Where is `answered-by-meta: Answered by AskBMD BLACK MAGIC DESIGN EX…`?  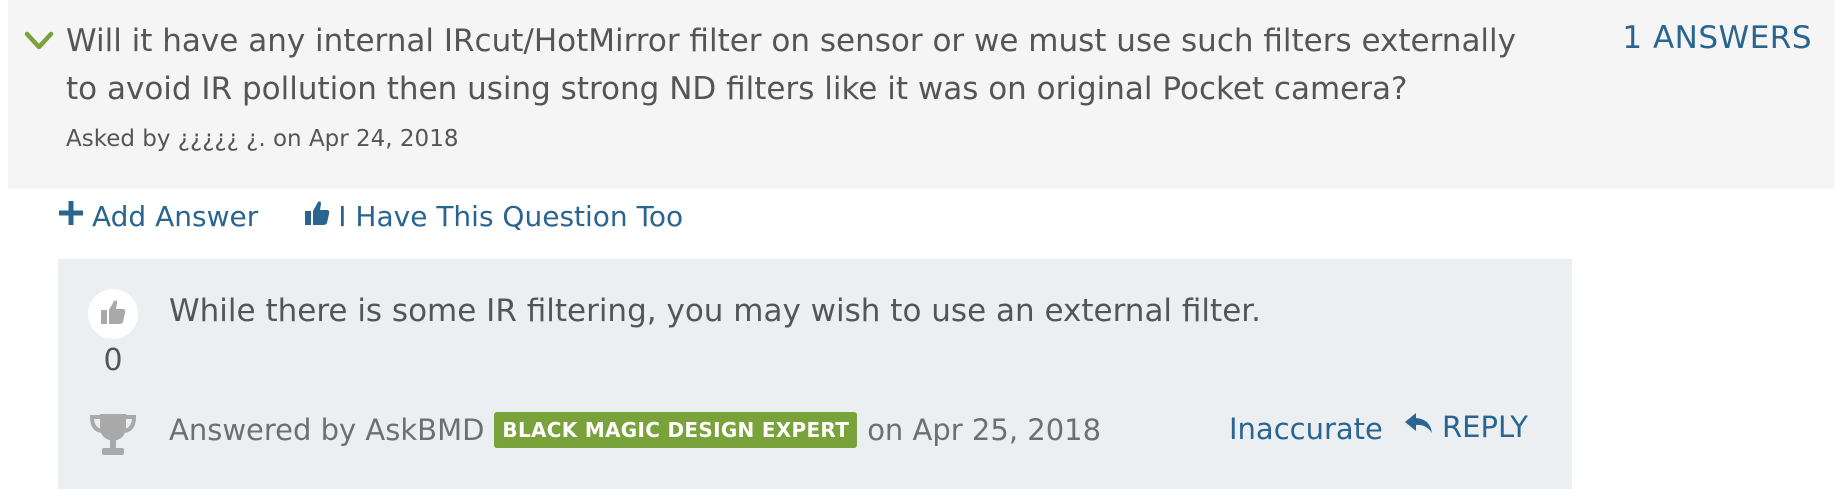
answered-by-meta: Answered by AskBMD BLACK MAGIC DESIGN EX… is located at coordinates (635, 430).